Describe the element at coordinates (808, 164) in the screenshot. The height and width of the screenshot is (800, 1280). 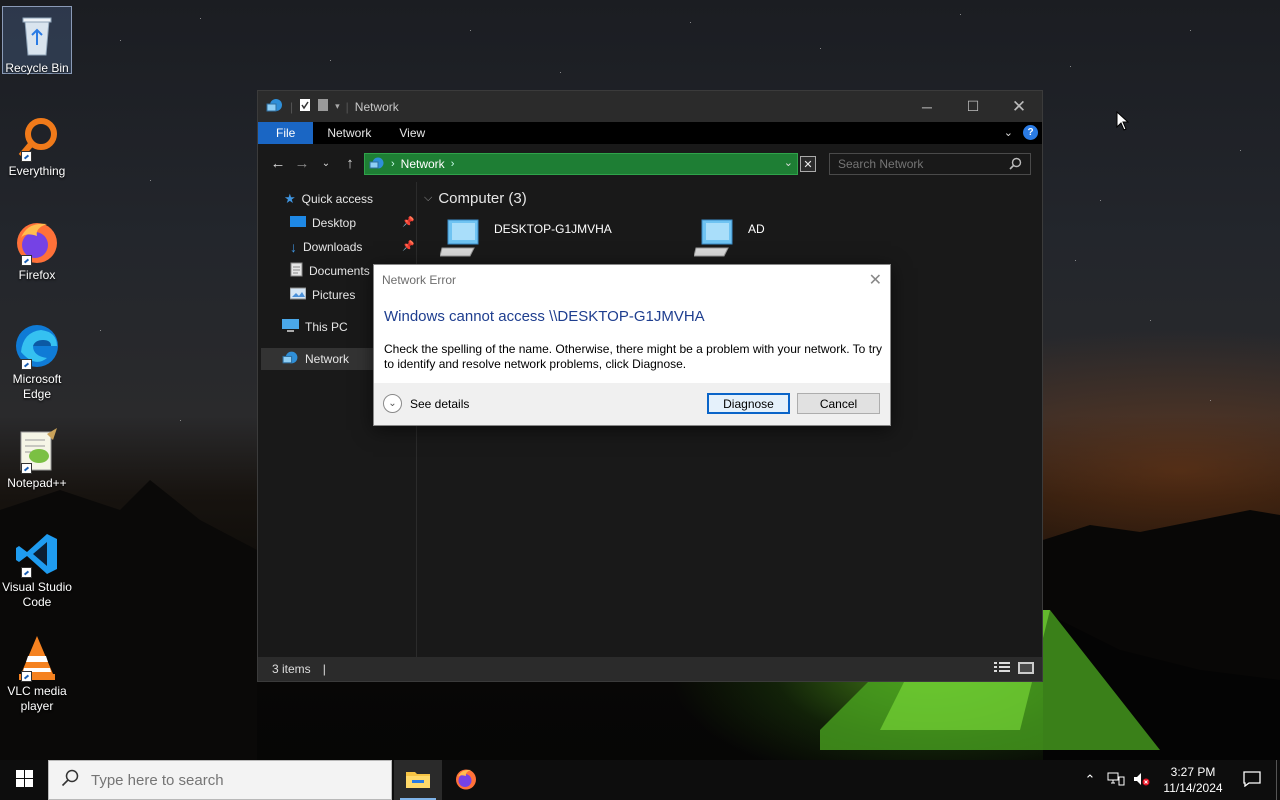
I see `stop-loading-icon: ✕` at that location.